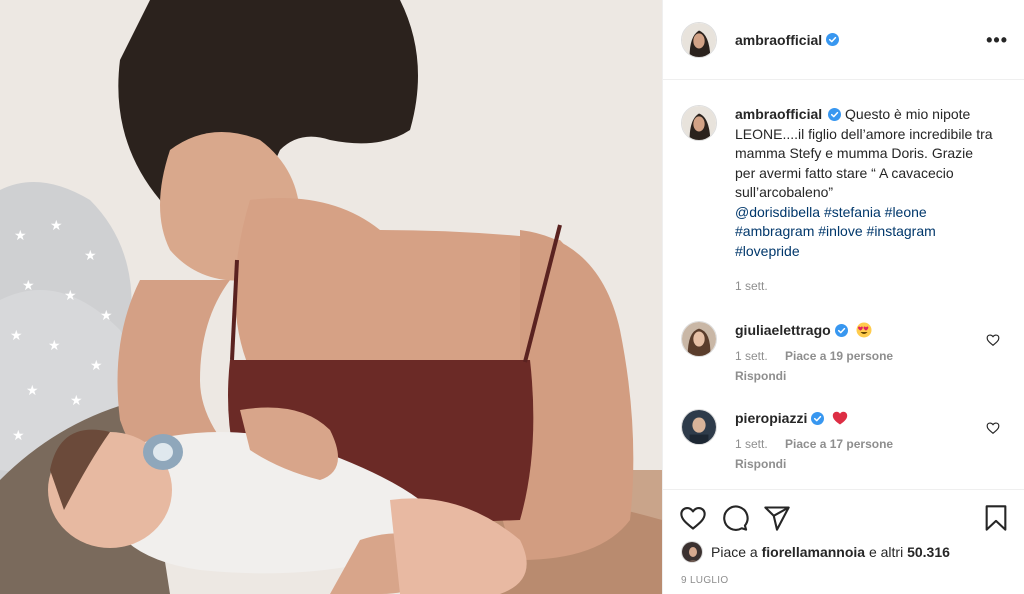 This screenshot has width=1024, height=594. What do you see at coordinates (813, 552) in the screenshot?
I see `liker-username: fiorellamannoia` at bounding box center [813, 552].